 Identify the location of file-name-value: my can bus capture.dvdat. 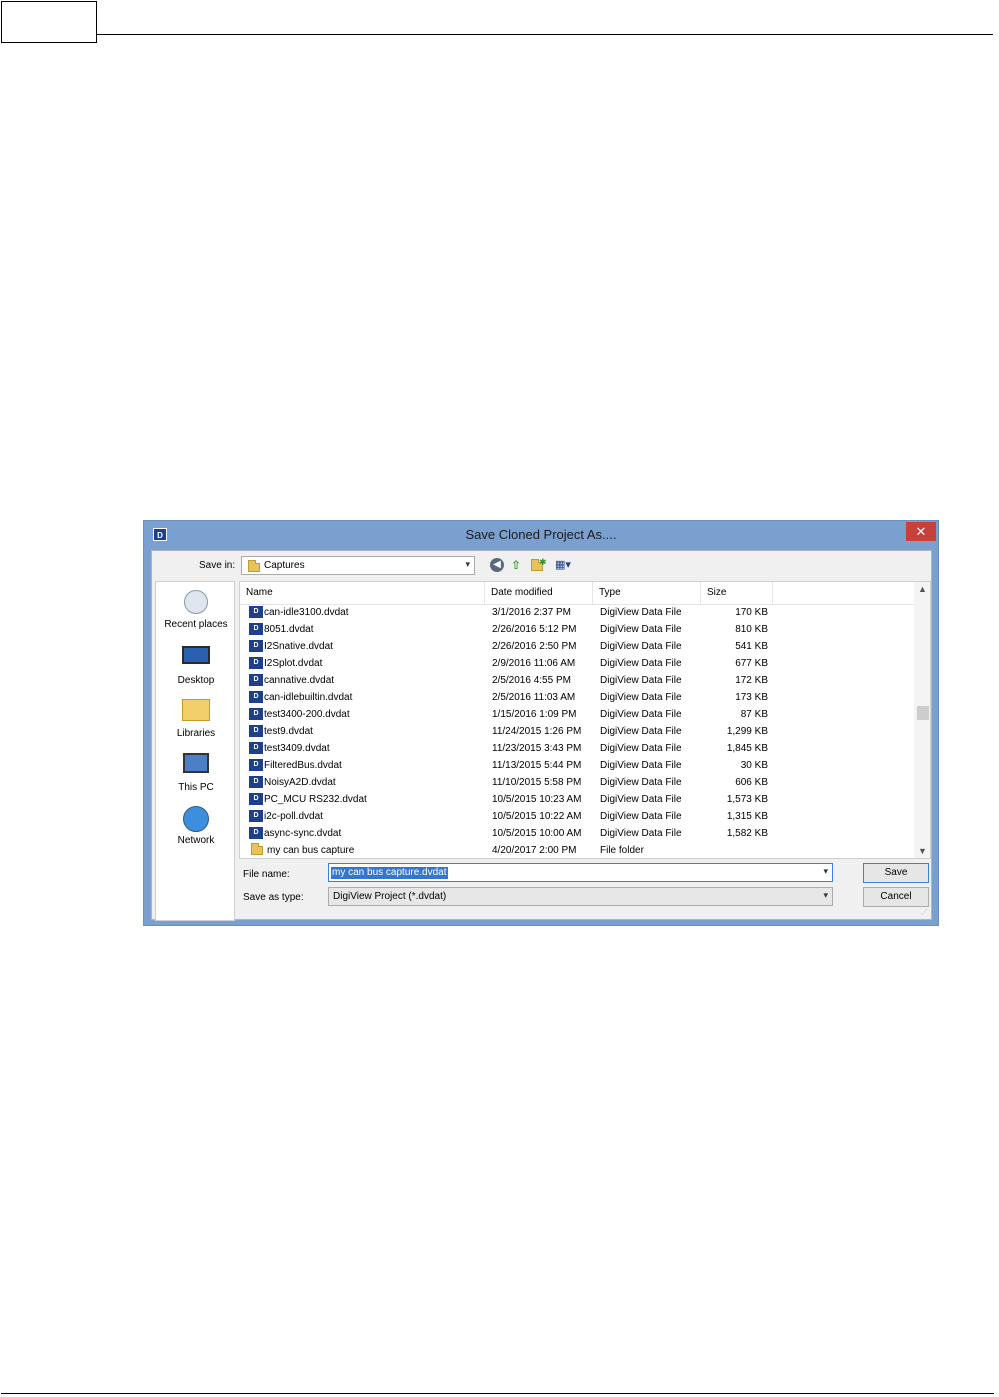
(389, 873).